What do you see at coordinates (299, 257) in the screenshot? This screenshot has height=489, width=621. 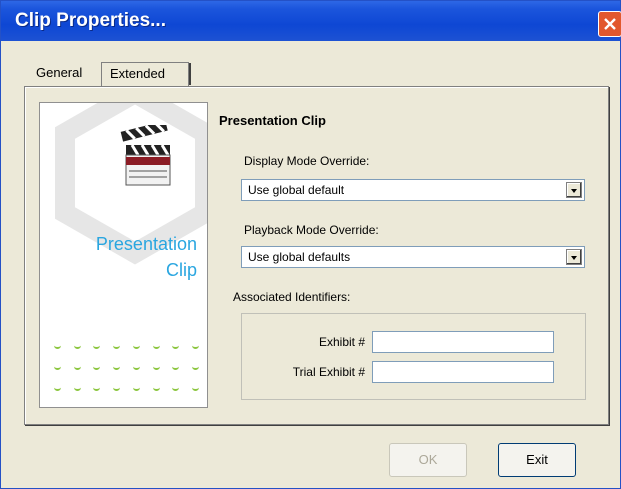 I see `playback-mode-value: Use global defaults` at bounding box center [299, 257].